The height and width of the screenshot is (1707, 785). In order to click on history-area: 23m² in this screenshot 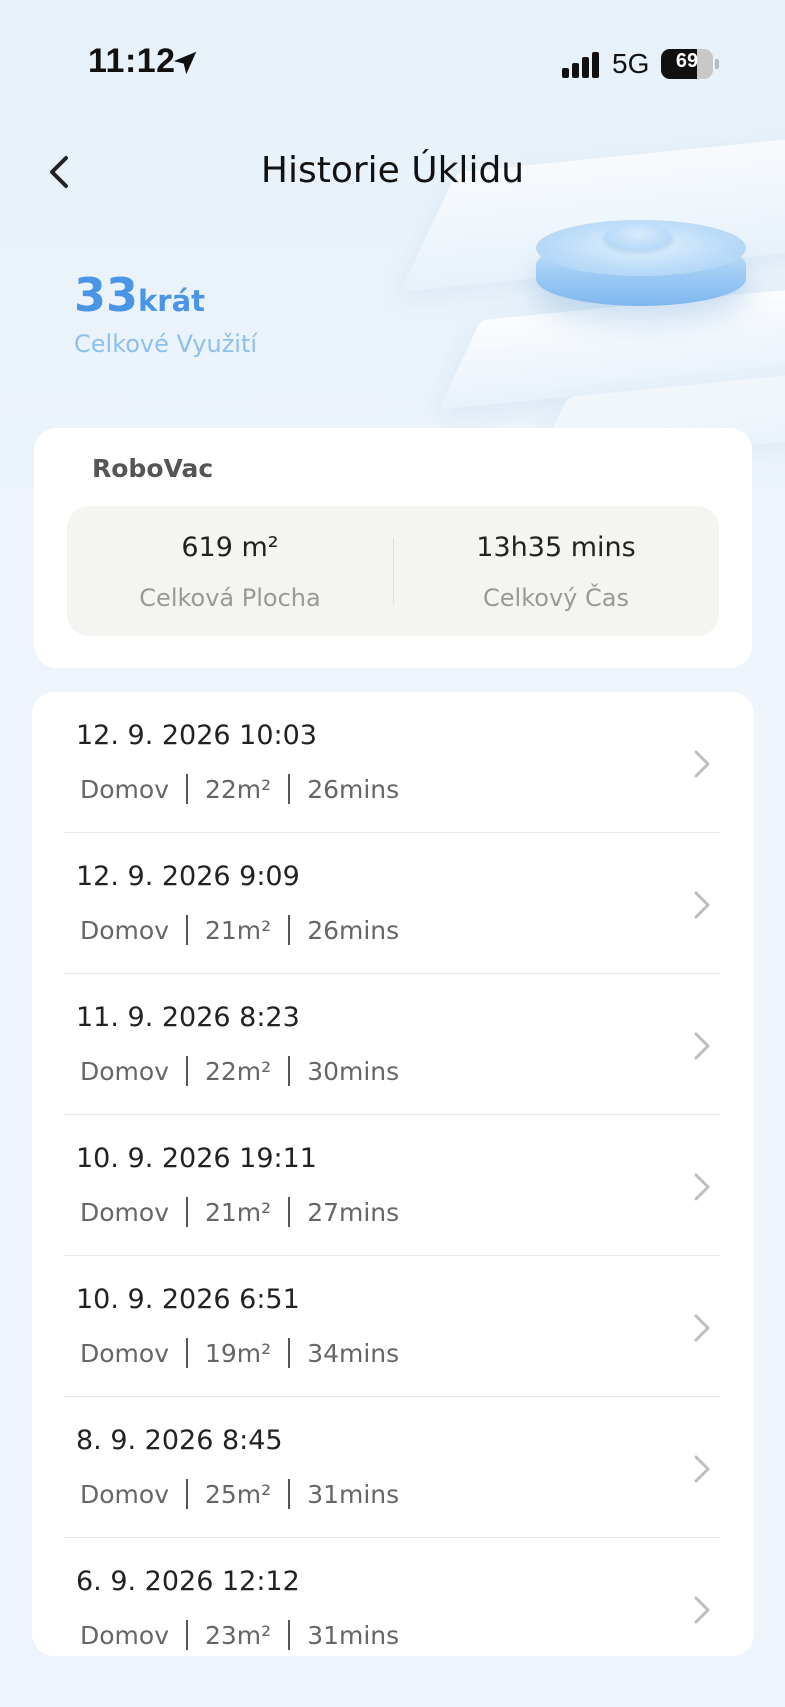, I will do `click(238, 1635)`.